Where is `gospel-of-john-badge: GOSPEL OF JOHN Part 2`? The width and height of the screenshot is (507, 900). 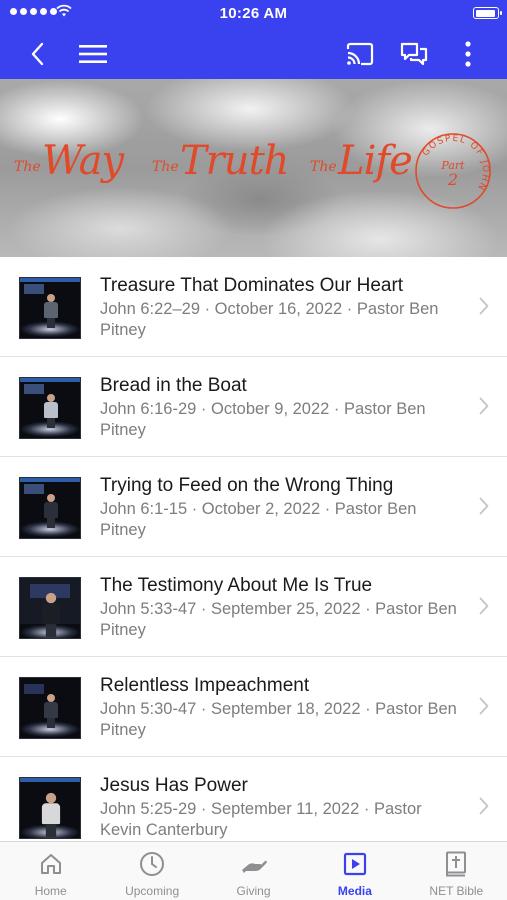
gospel-of-john-badge: GOSPEL OF JOHN Part 2 is located at coordinates (453, 171).